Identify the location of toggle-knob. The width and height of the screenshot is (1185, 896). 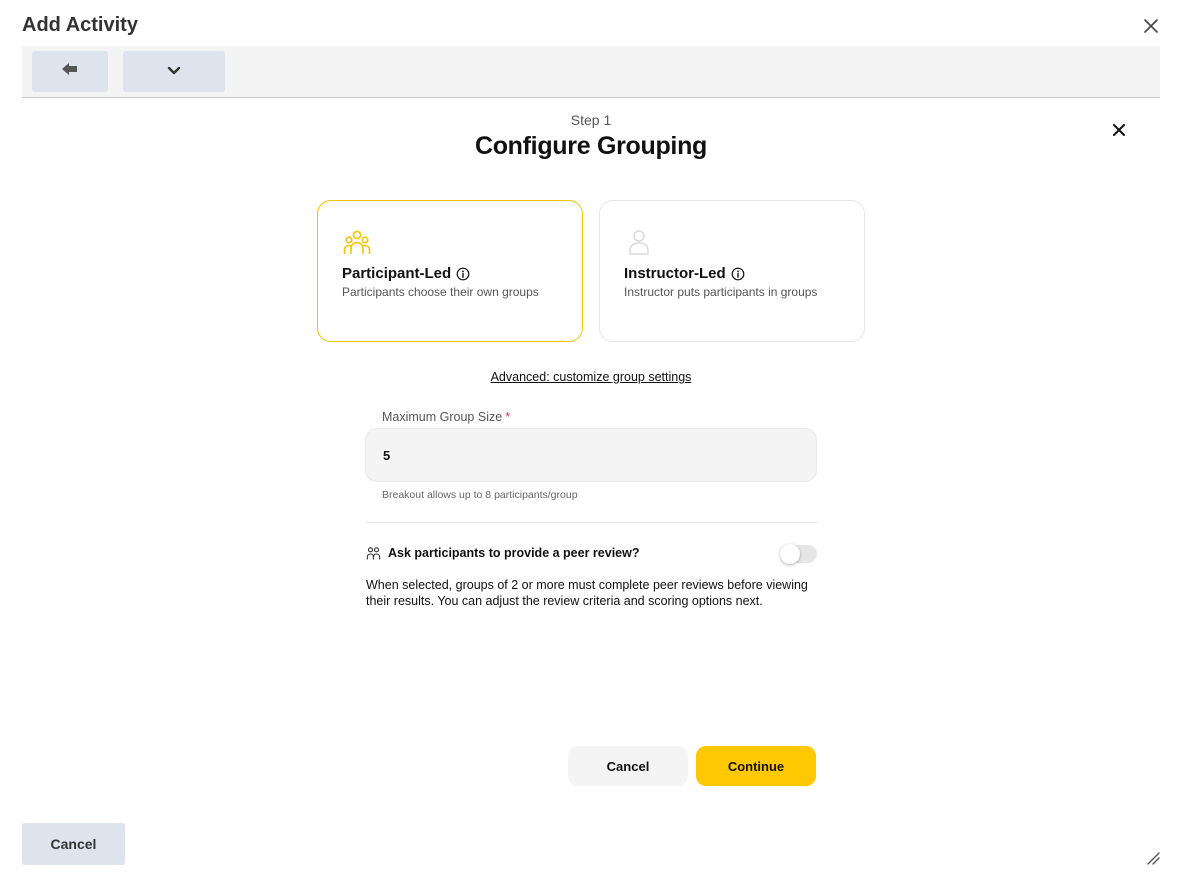
(790, 554).